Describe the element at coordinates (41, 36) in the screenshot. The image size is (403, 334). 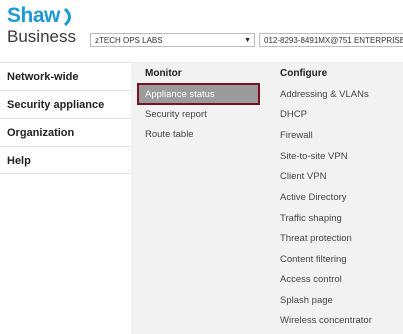
I see `logo-wordmark-business: Business` at that location.